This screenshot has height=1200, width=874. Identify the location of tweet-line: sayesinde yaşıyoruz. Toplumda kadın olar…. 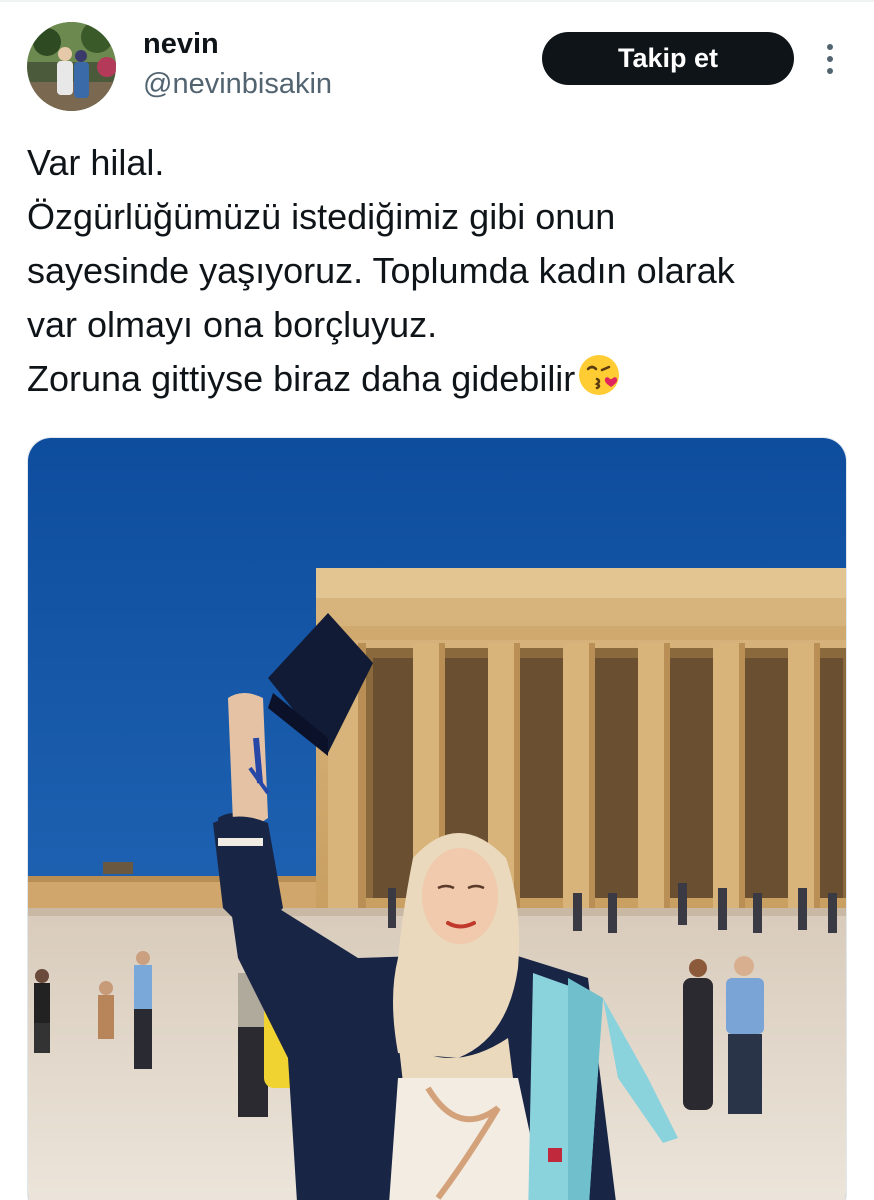
(381, 270).